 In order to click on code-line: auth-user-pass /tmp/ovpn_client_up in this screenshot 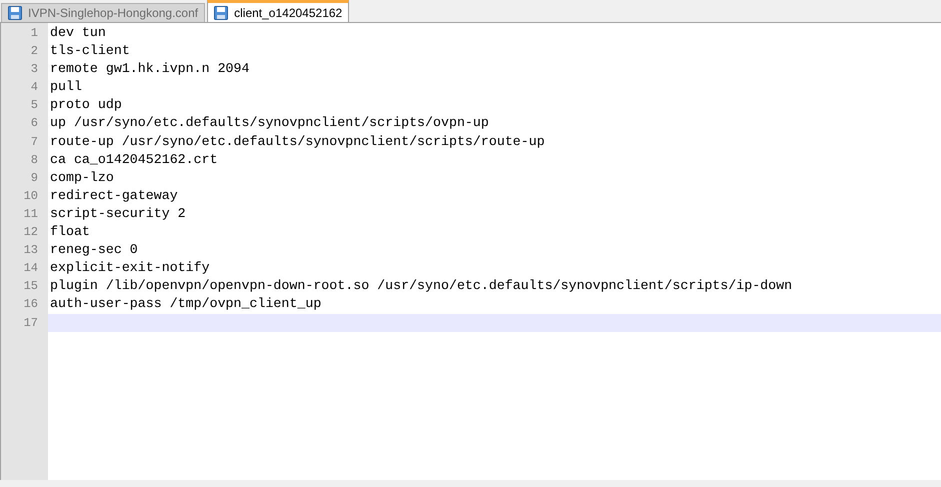, I will do `click(185, 304)`.